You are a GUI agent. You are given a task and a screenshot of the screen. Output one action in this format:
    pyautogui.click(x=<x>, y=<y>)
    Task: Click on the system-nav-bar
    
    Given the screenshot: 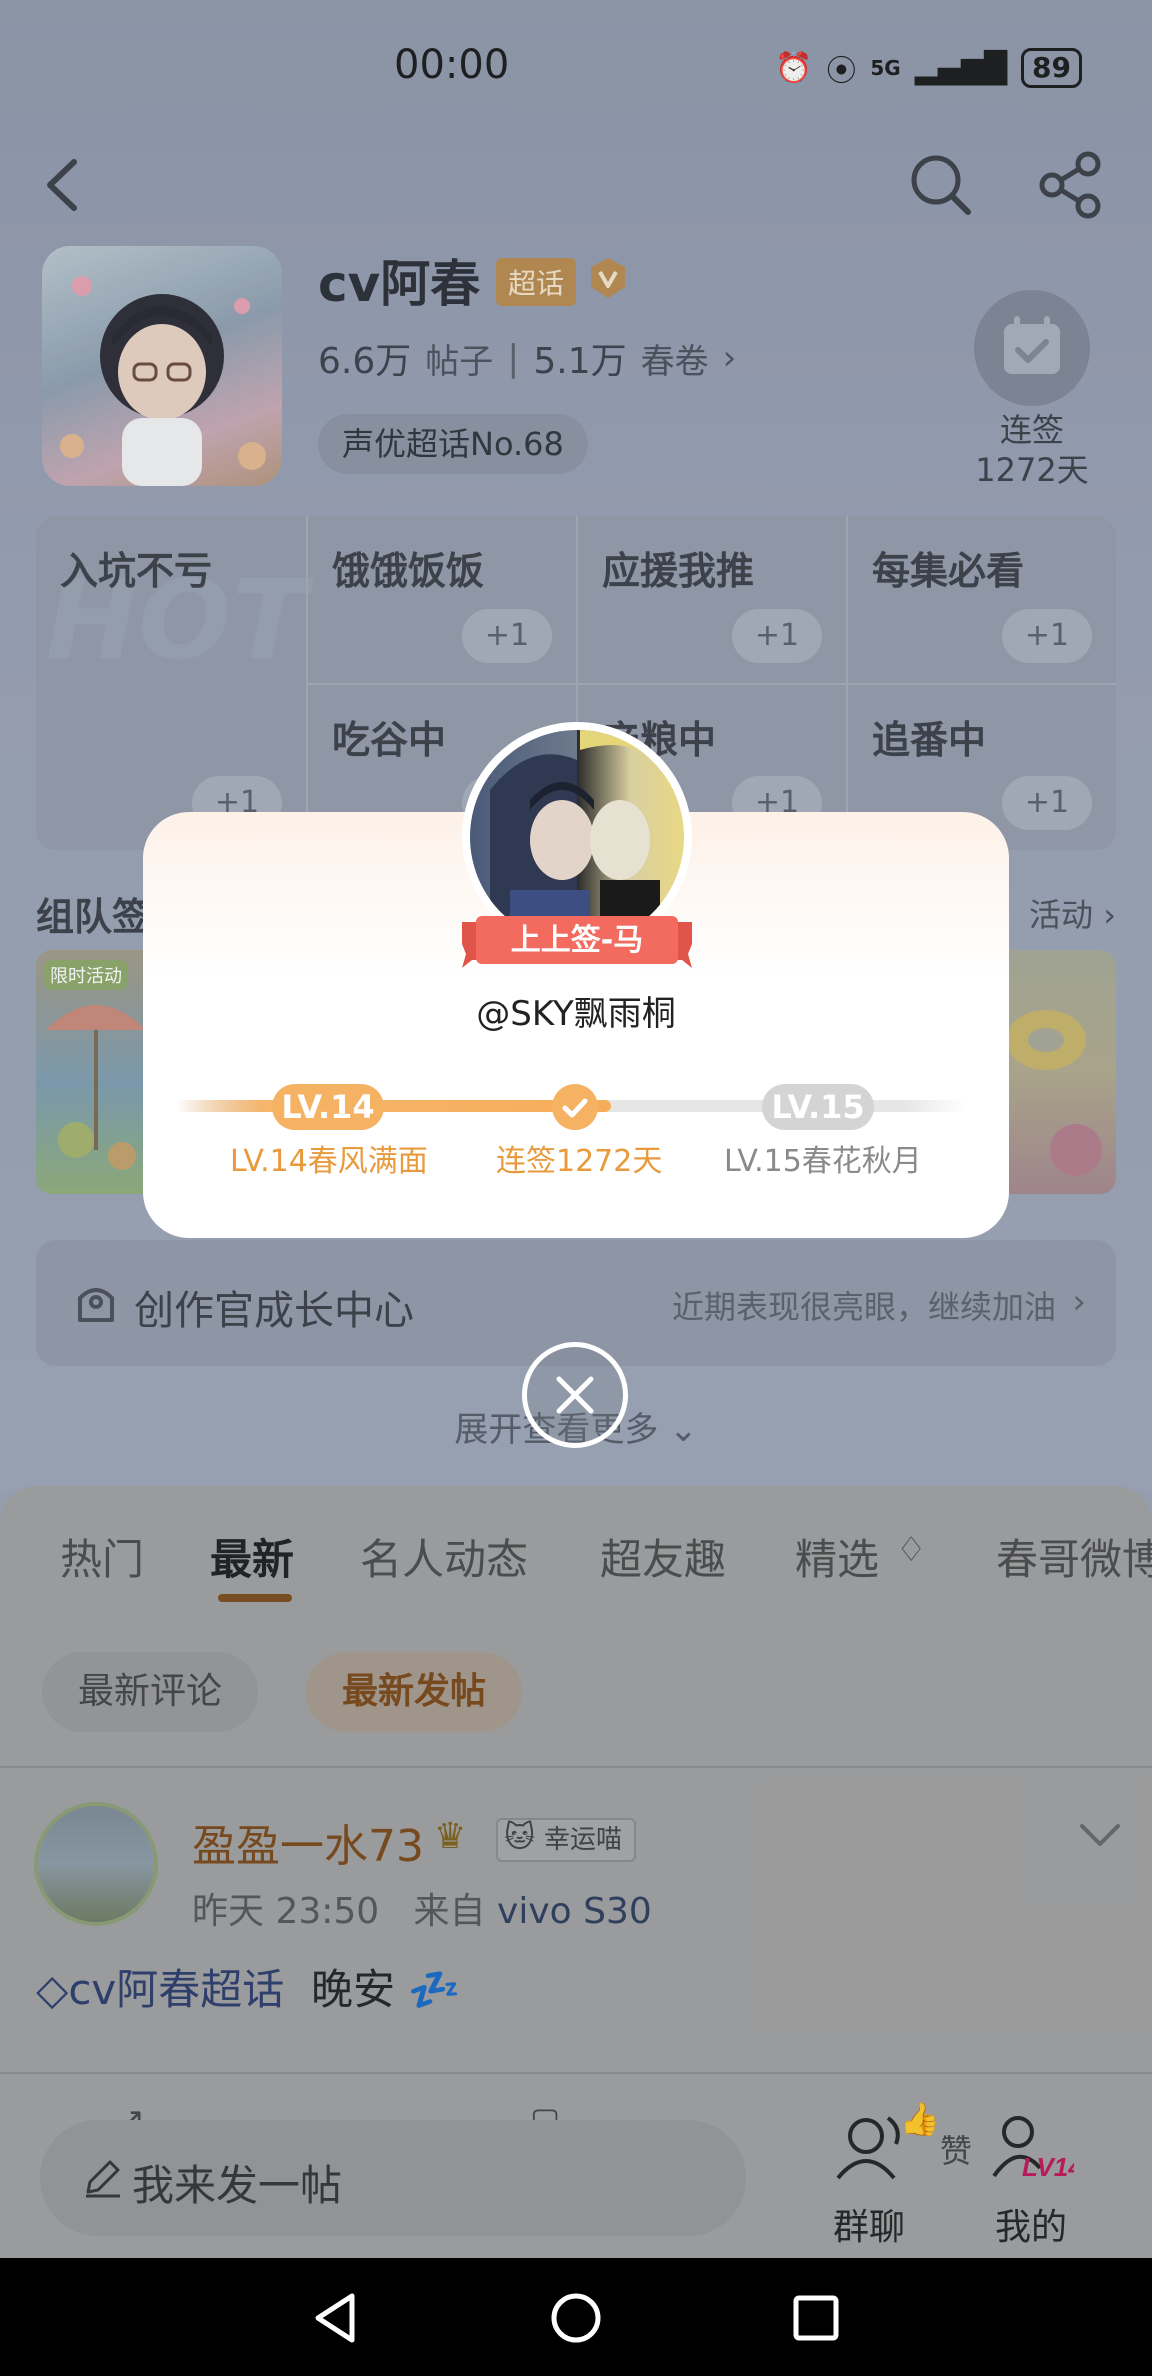 What is the action you would take?
    pyautogui.click(x=576, y=2317)
    